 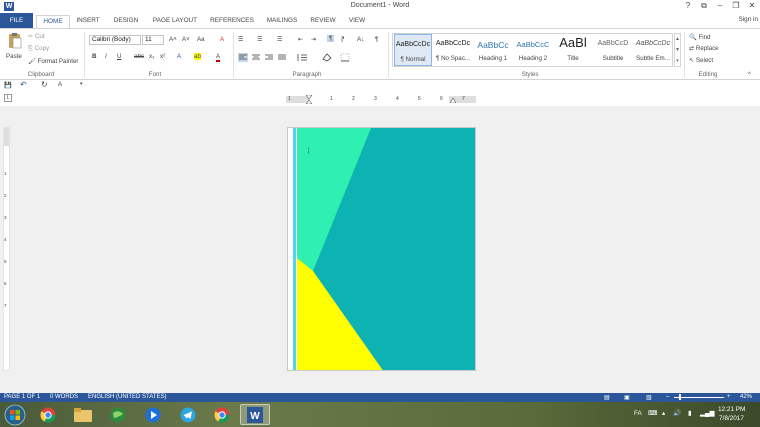 I want to click on zoom-slider, so click(x=699, y=397).